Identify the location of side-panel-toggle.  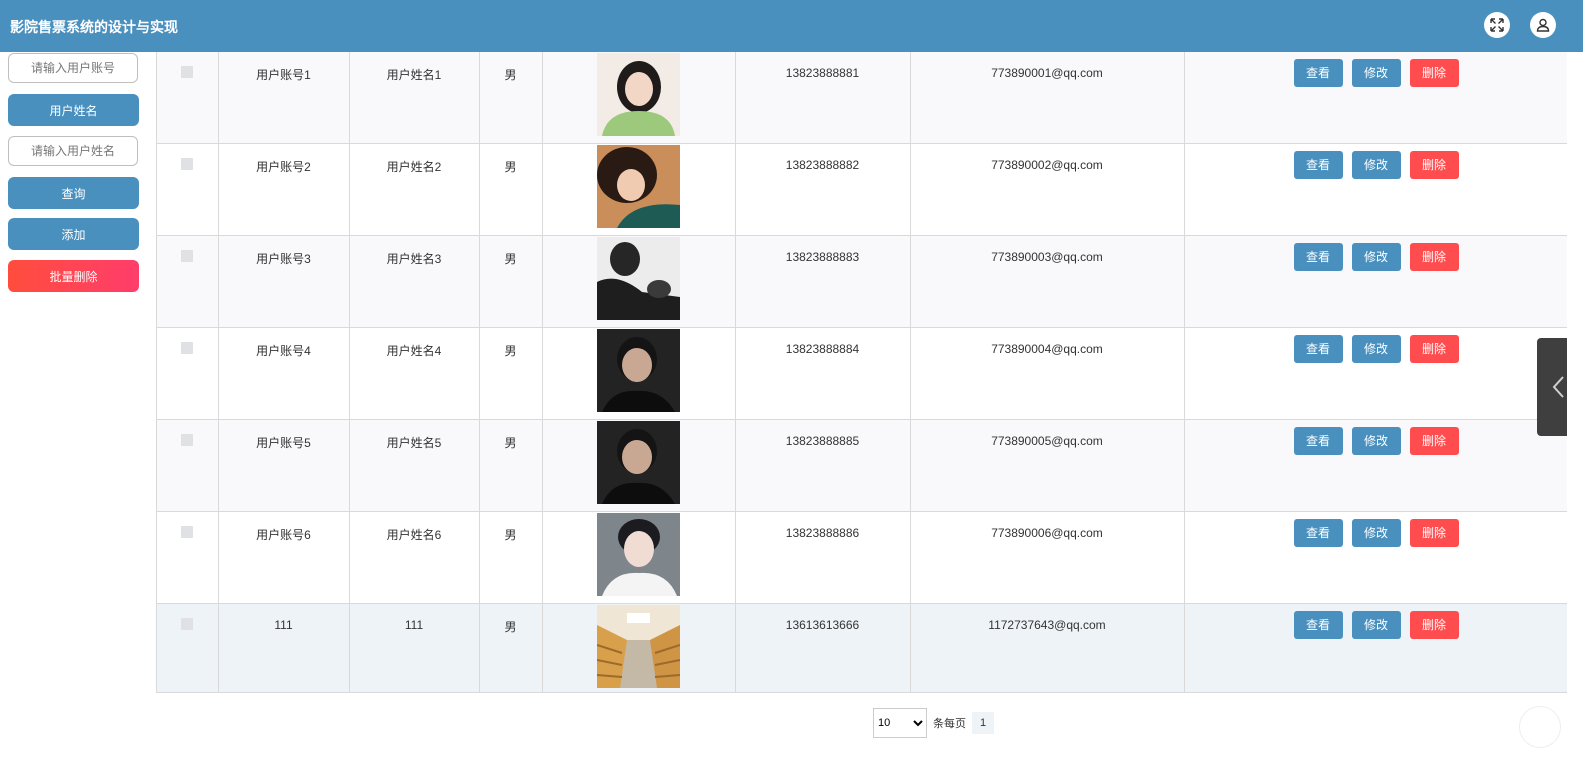
(1552, 387).